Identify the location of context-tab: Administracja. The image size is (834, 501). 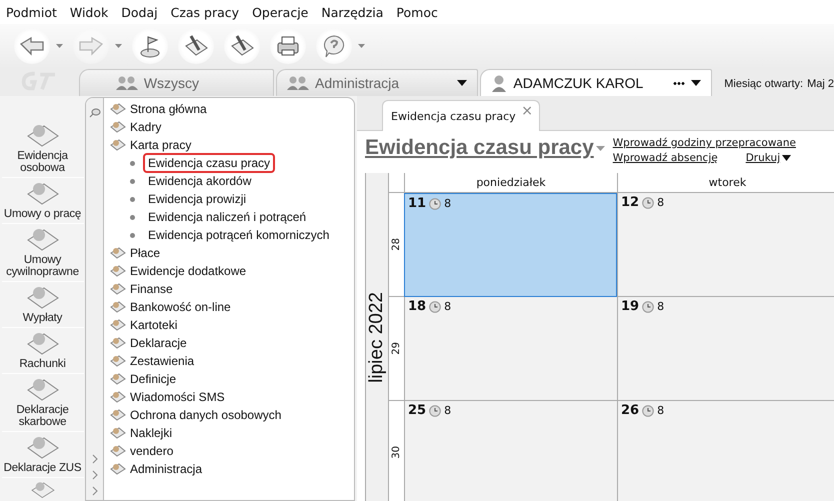
(377, 82).